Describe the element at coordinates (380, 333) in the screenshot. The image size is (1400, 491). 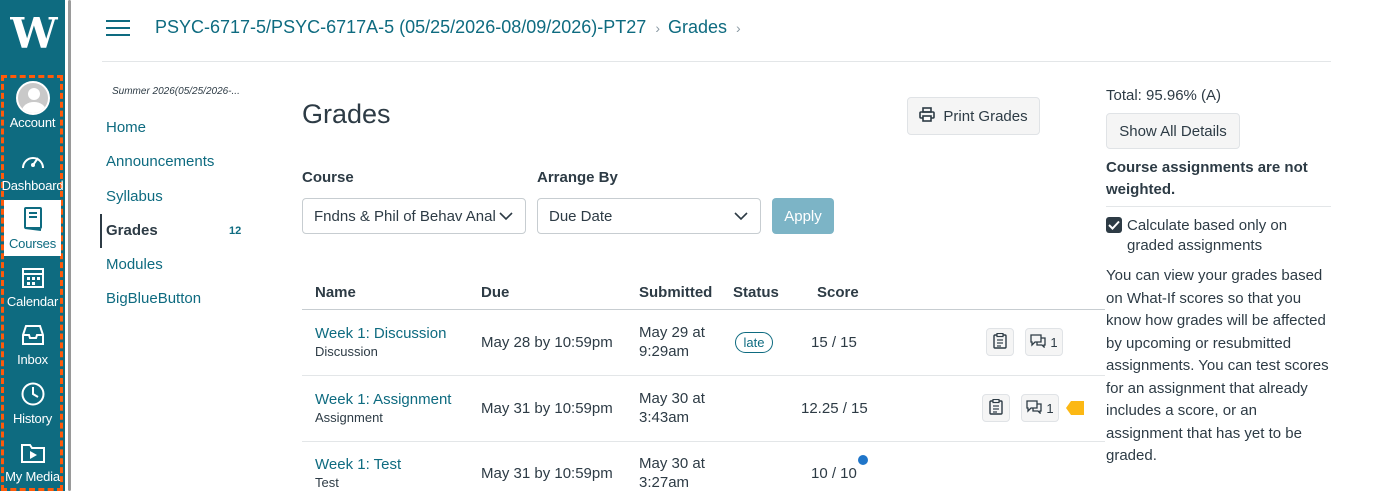
I see `assignment-link: Week 1: Discussion` at that location.